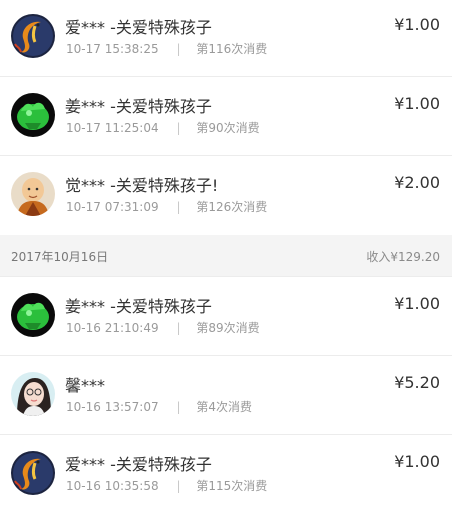 The image size is (452, 514). Describe the element at coordinates (228, 328) in the screenshot. I see `consumption-count: 第89次消费` at that location.